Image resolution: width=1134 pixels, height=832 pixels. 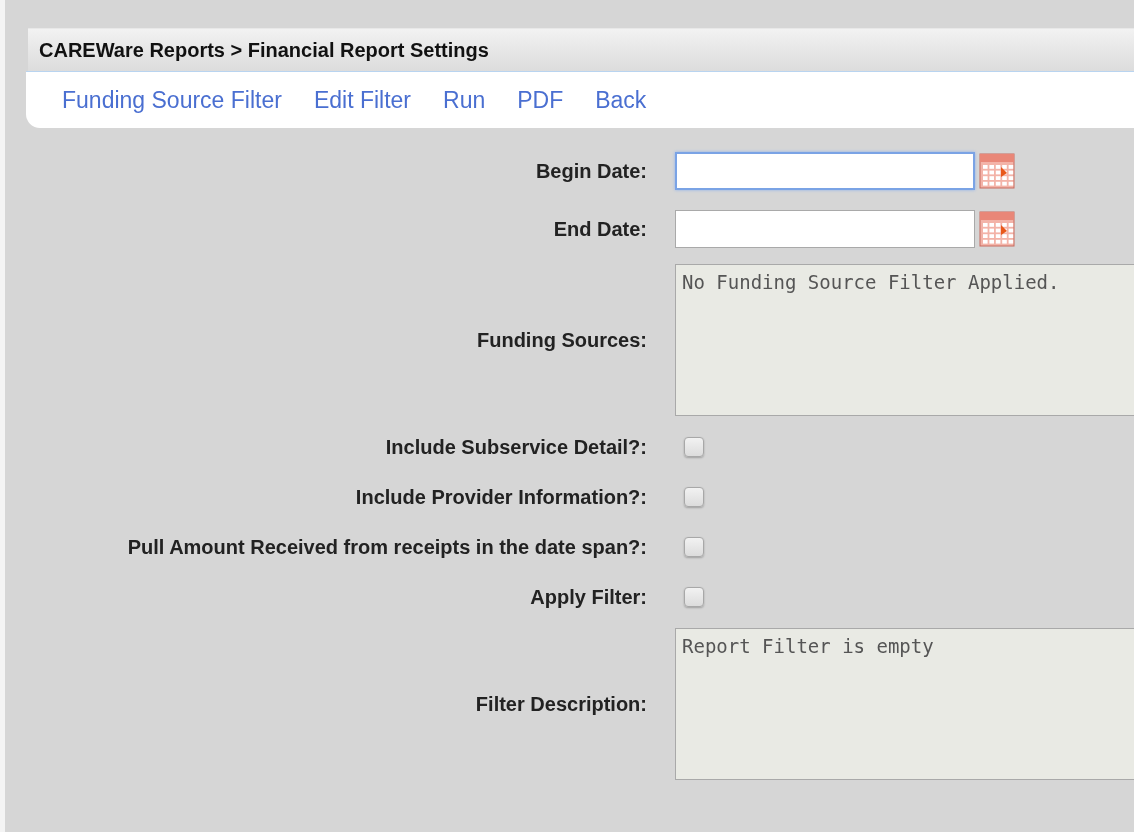 I want to click on field-label: Funding Sources:, so click(x=562, y=340).